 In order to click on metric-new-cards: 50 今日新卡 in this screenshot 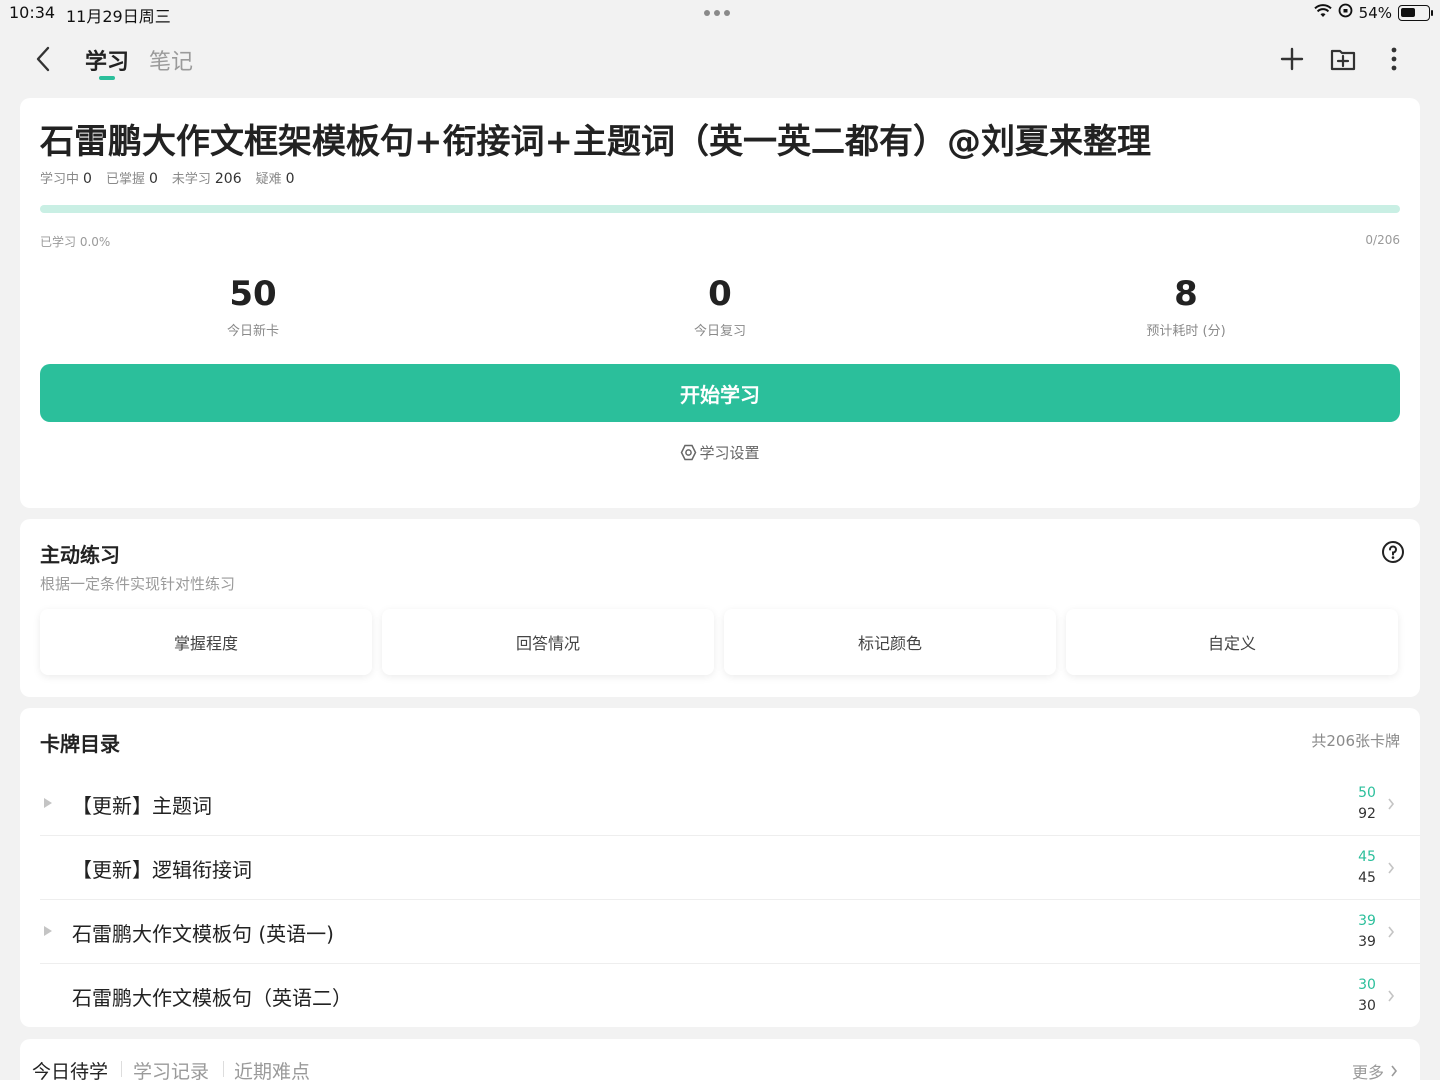, I will do `click(253, 304)`.